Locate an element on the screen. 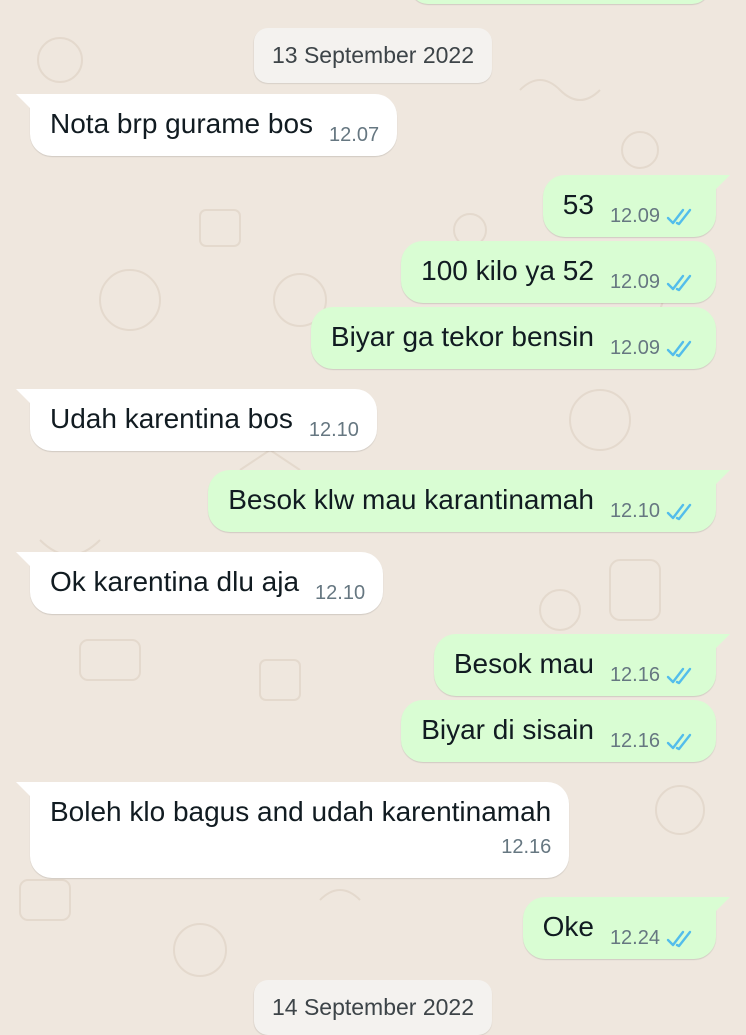 The width and height of the screenshot is (746, 1035). message-outgoing: Besok mau 12.16 is located at coordinates (582, 665).